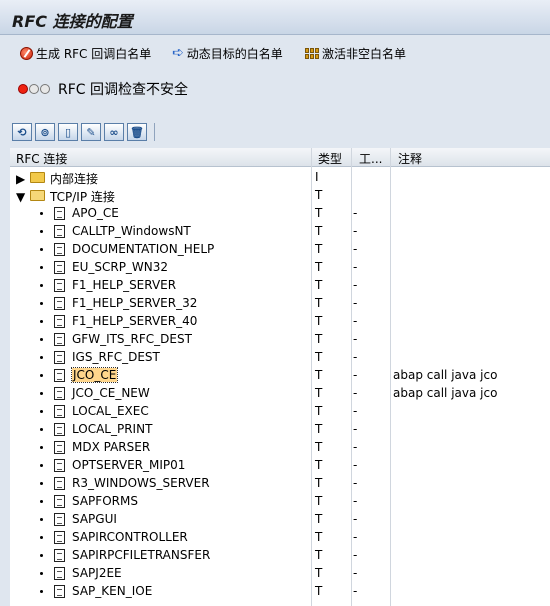  What do you see at coordinates (114, 132) in the screenshot?
I see `display-button: ∞` at bounding box center [114, 132].